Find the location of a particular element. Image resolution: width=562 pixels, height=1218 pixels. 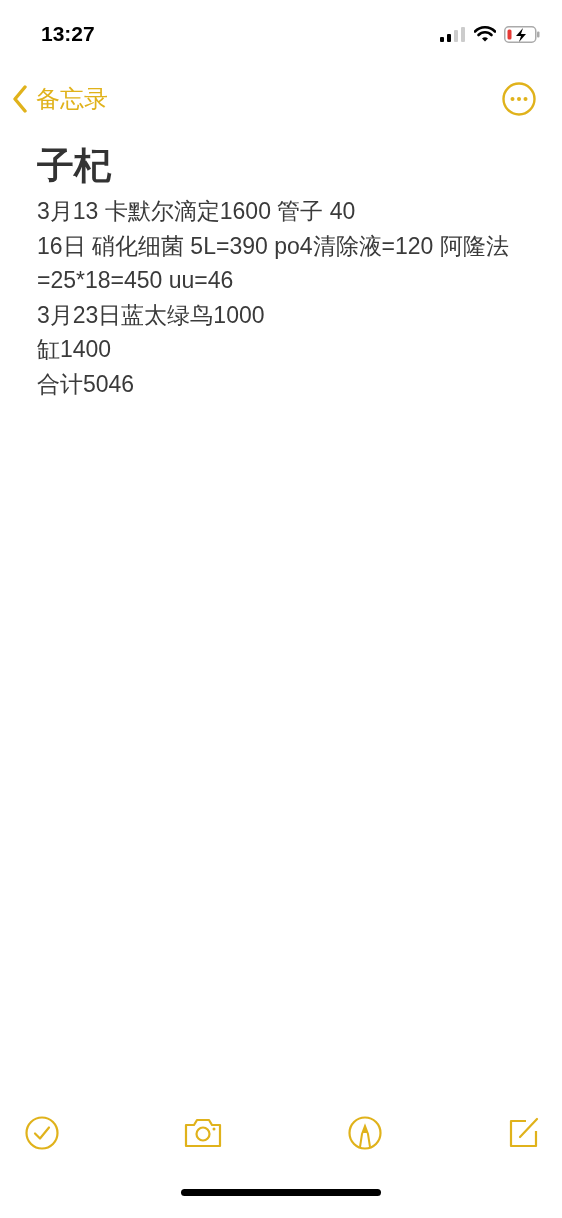

checklist-button is located at coordinates (42, 1133).